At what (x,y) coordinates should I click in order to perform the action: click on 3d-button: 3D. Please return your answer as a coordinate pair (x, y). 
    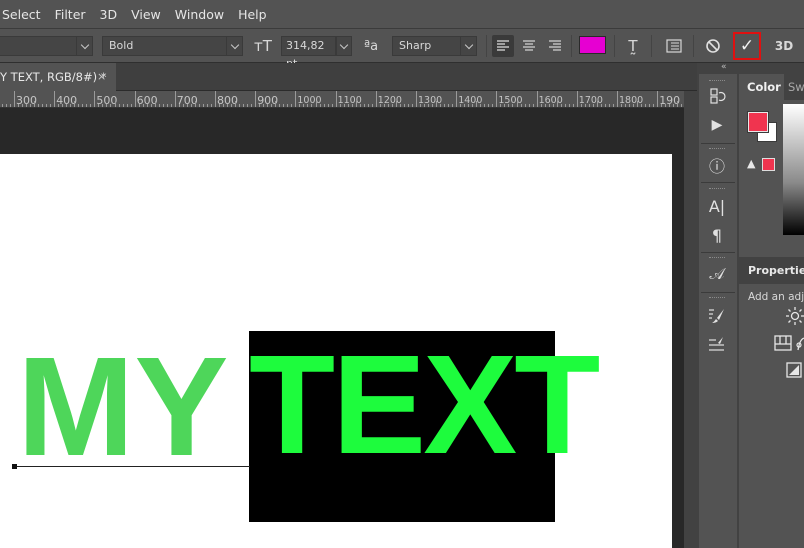
    Looking at the image, I should click on (784, 46).